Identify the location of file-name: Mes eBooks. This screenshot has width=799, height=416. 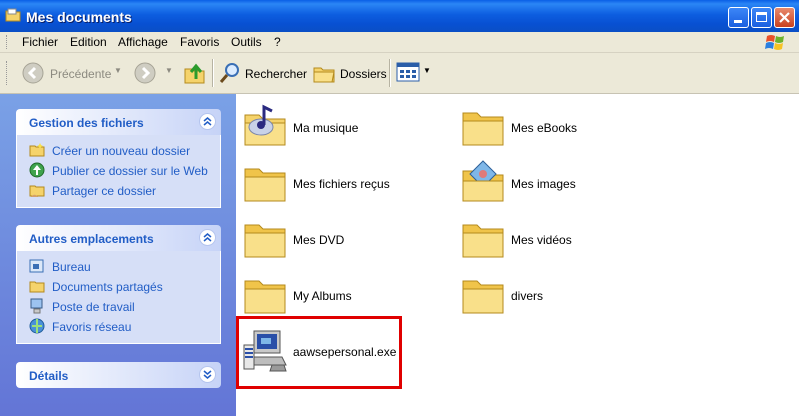
(544, 128).